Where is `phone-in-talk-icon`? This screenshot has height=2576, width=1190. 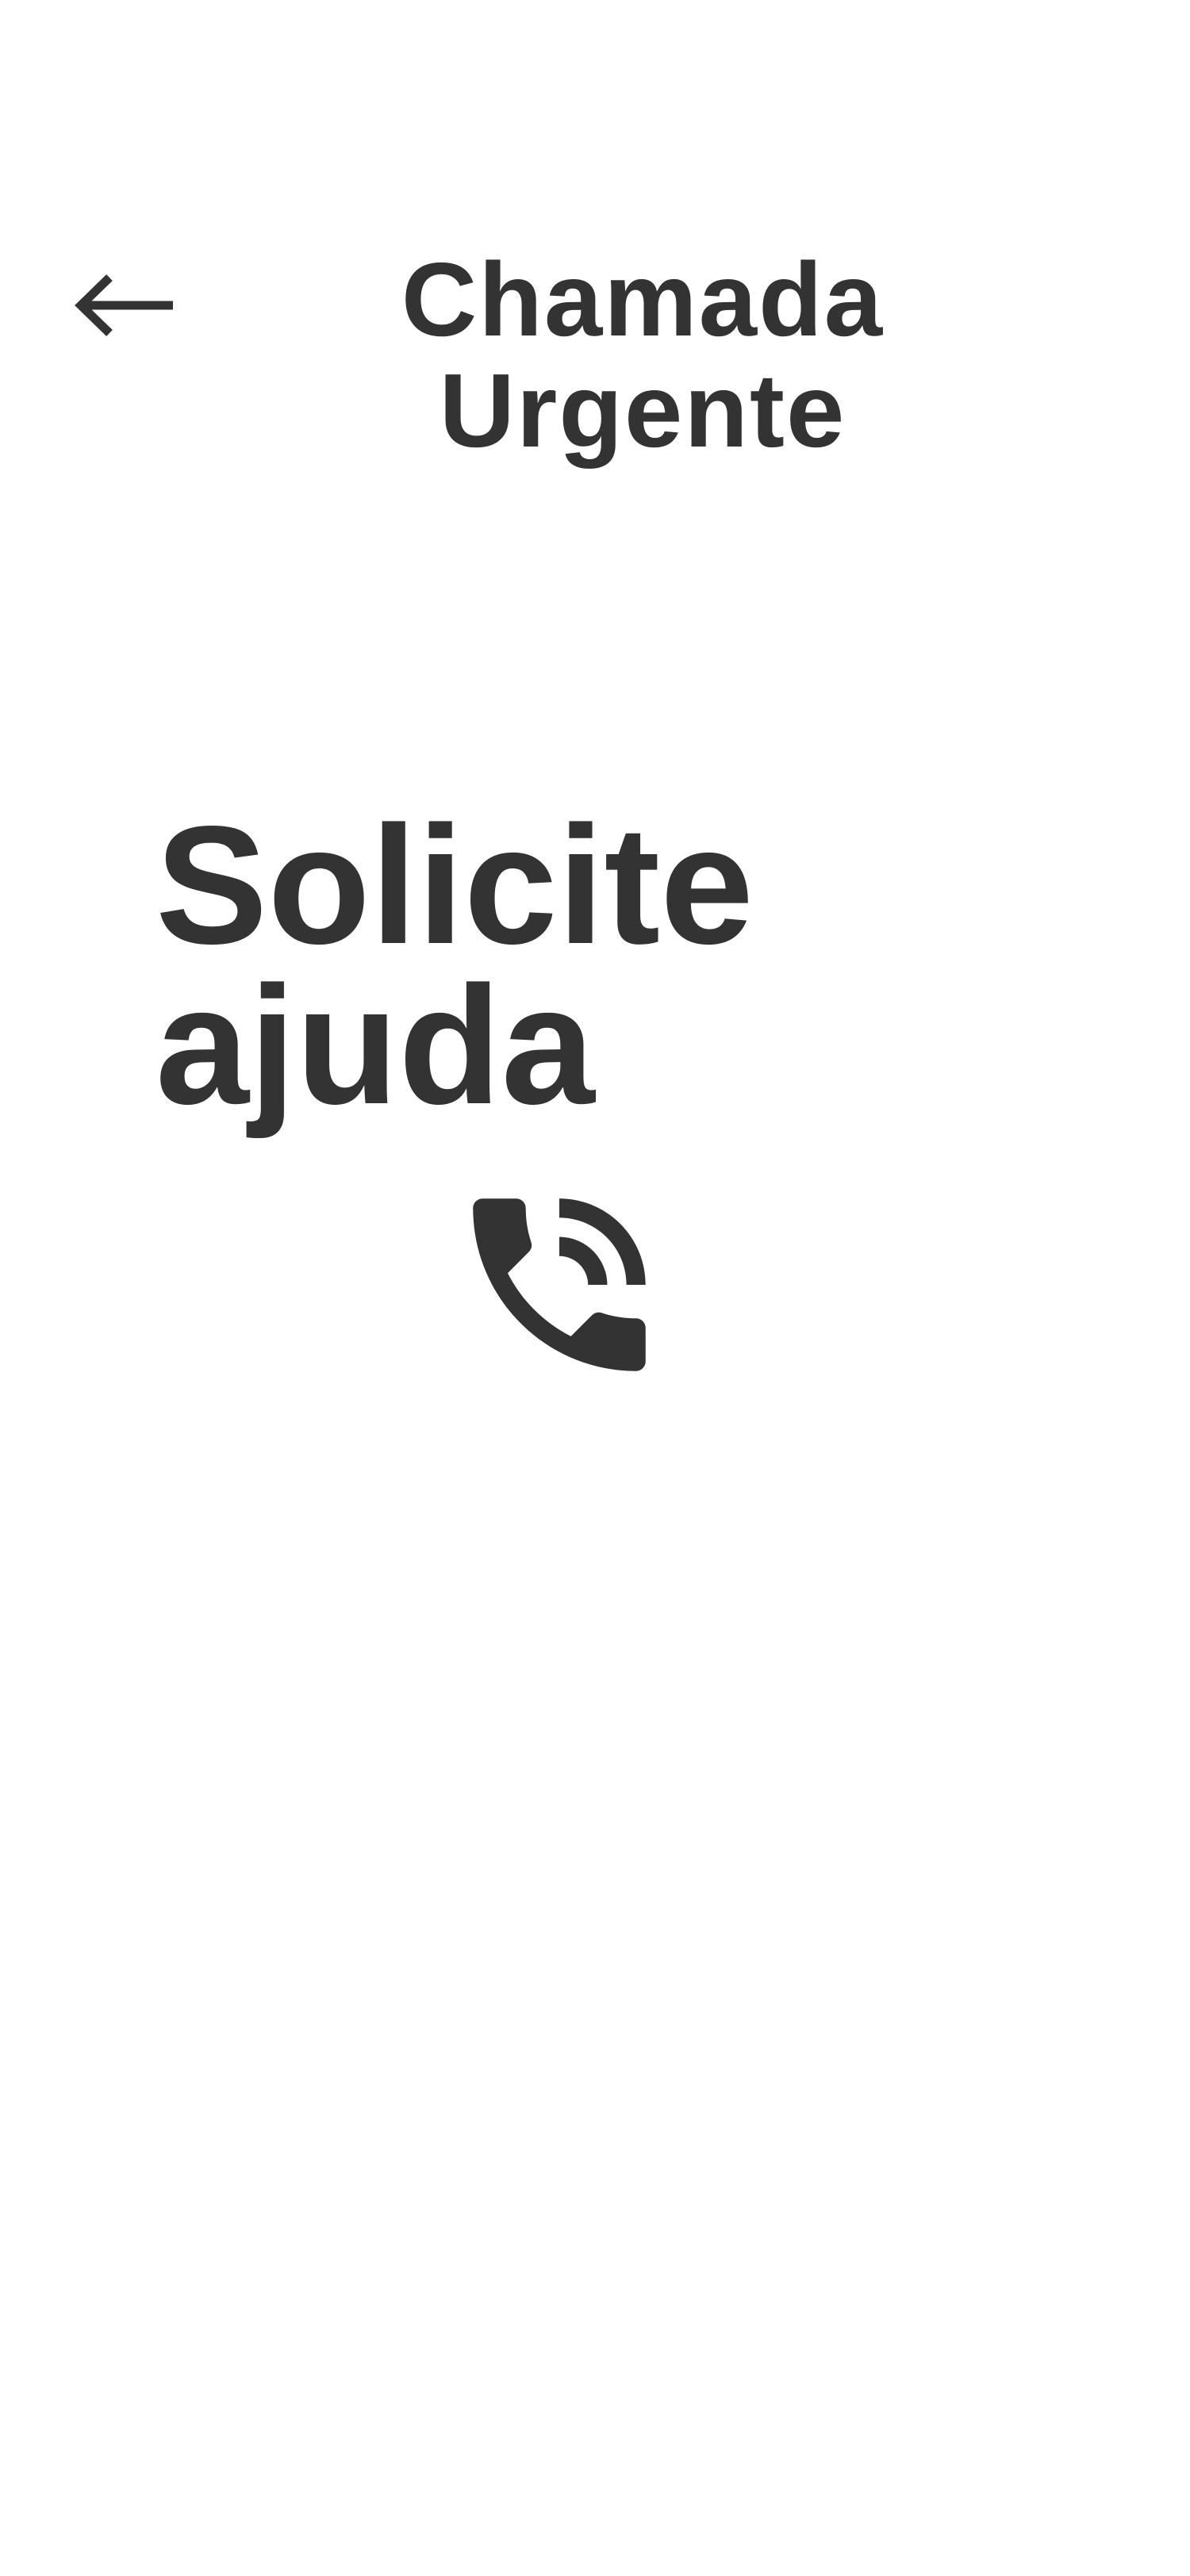 phone-in-talk-icon is located at coordinates (559, 1285).